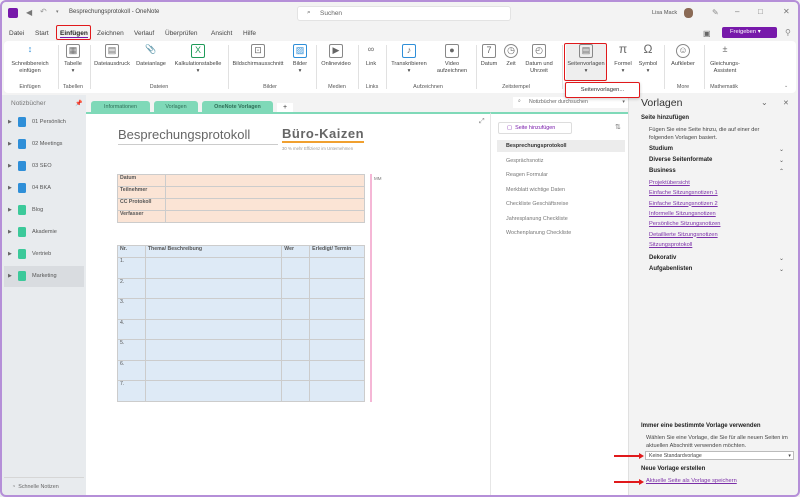 This screenshot has height=497, width=800. I want to click on file-printout-button: ▤ Dateiausdruck, so click(112, 56).